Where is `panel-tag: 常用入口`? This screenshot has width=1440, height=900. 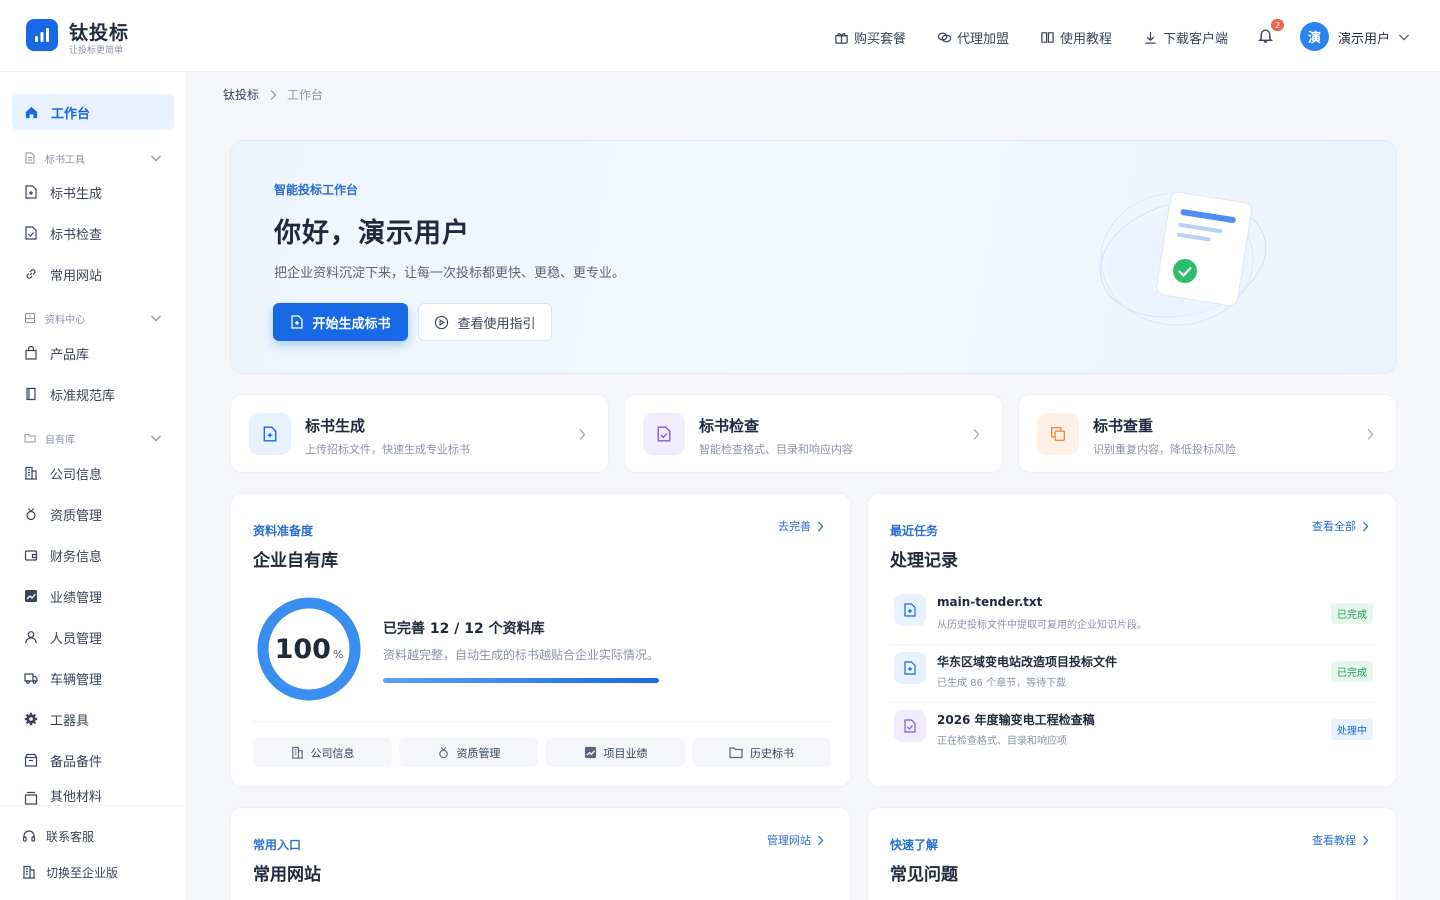 panel-tag: 常用入口 is located at coordinates (277, 845).